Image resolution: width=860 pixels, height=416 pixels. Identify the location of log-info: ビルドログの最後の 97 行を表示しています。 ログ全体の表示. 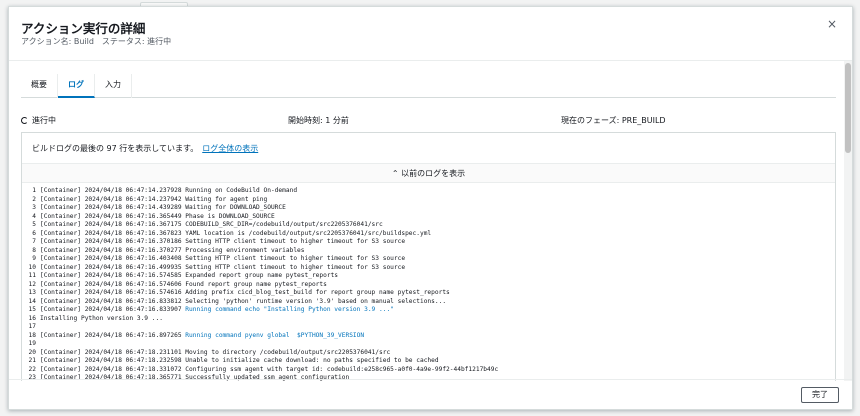
(145, 148).